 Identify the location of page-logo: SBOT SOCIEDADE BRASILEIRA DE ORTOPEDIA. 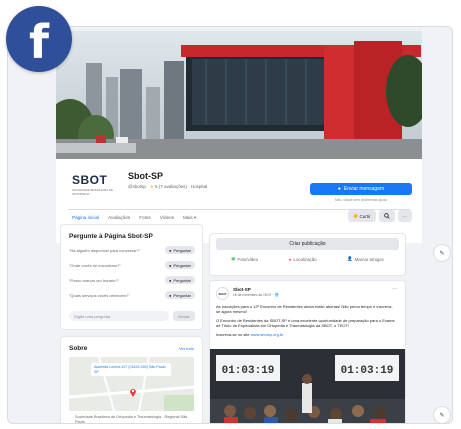
(95, 184).